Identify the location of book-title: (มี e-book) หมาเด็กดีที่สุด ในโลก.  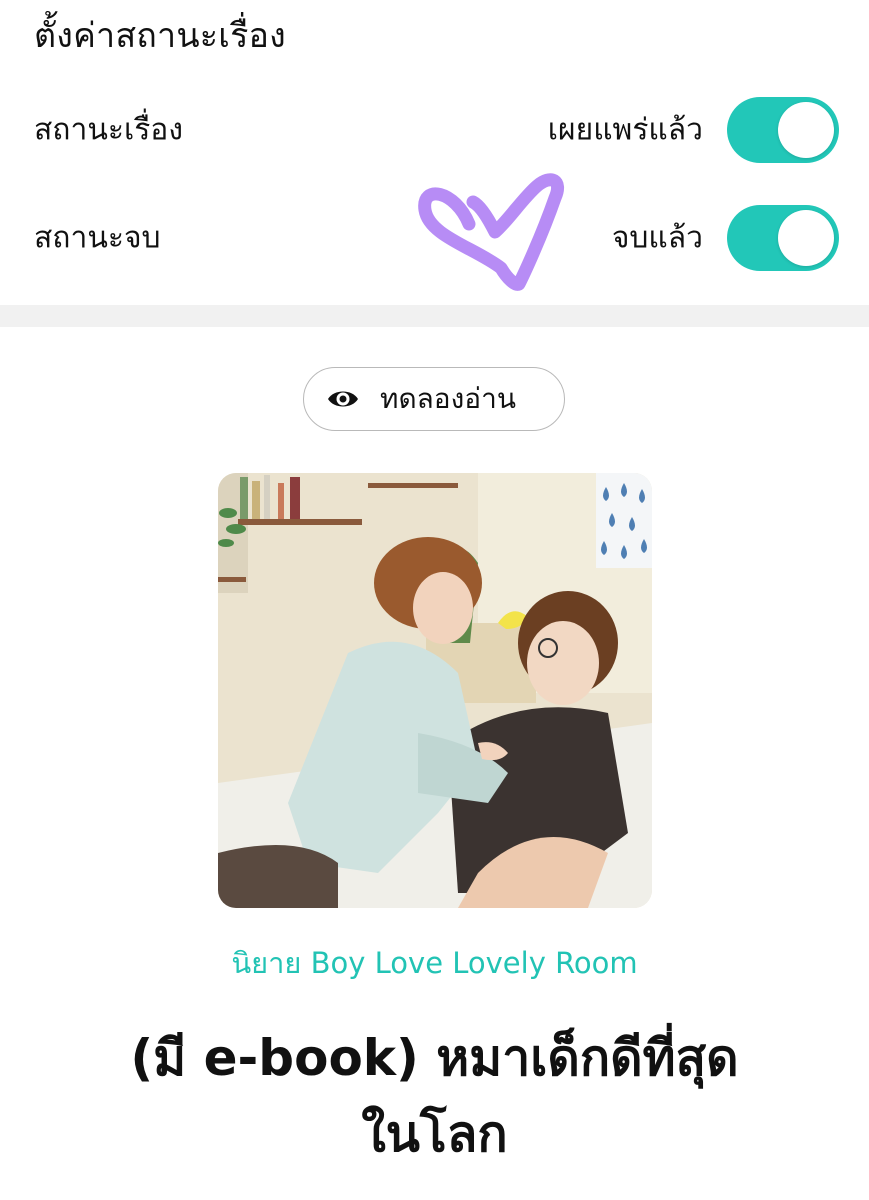
(434, 1096).